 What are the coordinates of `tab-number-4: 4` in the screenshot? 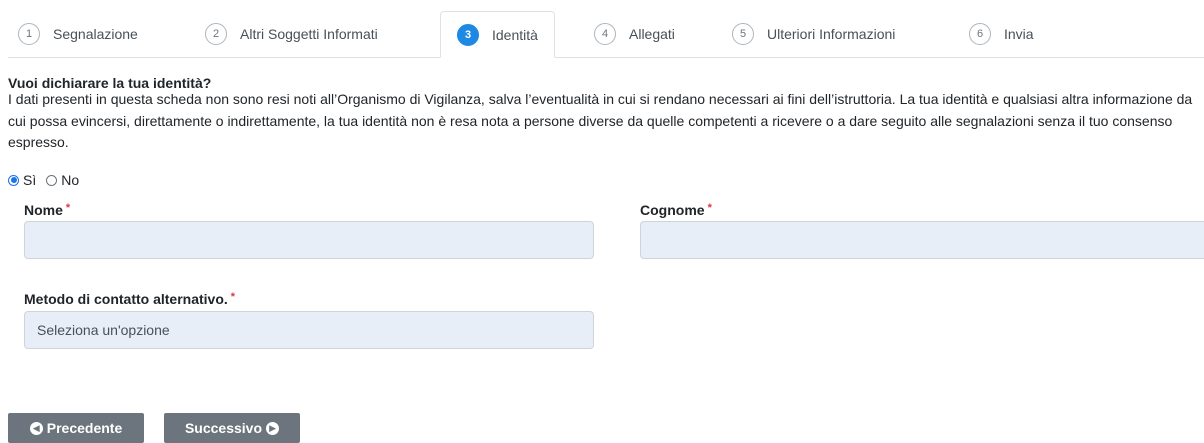 It's located at (605, 33).